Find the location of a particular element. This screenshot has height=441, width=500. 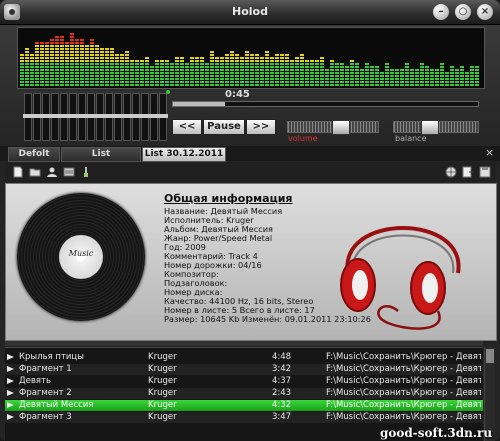

user-icon is located at coordinates (52, 172).